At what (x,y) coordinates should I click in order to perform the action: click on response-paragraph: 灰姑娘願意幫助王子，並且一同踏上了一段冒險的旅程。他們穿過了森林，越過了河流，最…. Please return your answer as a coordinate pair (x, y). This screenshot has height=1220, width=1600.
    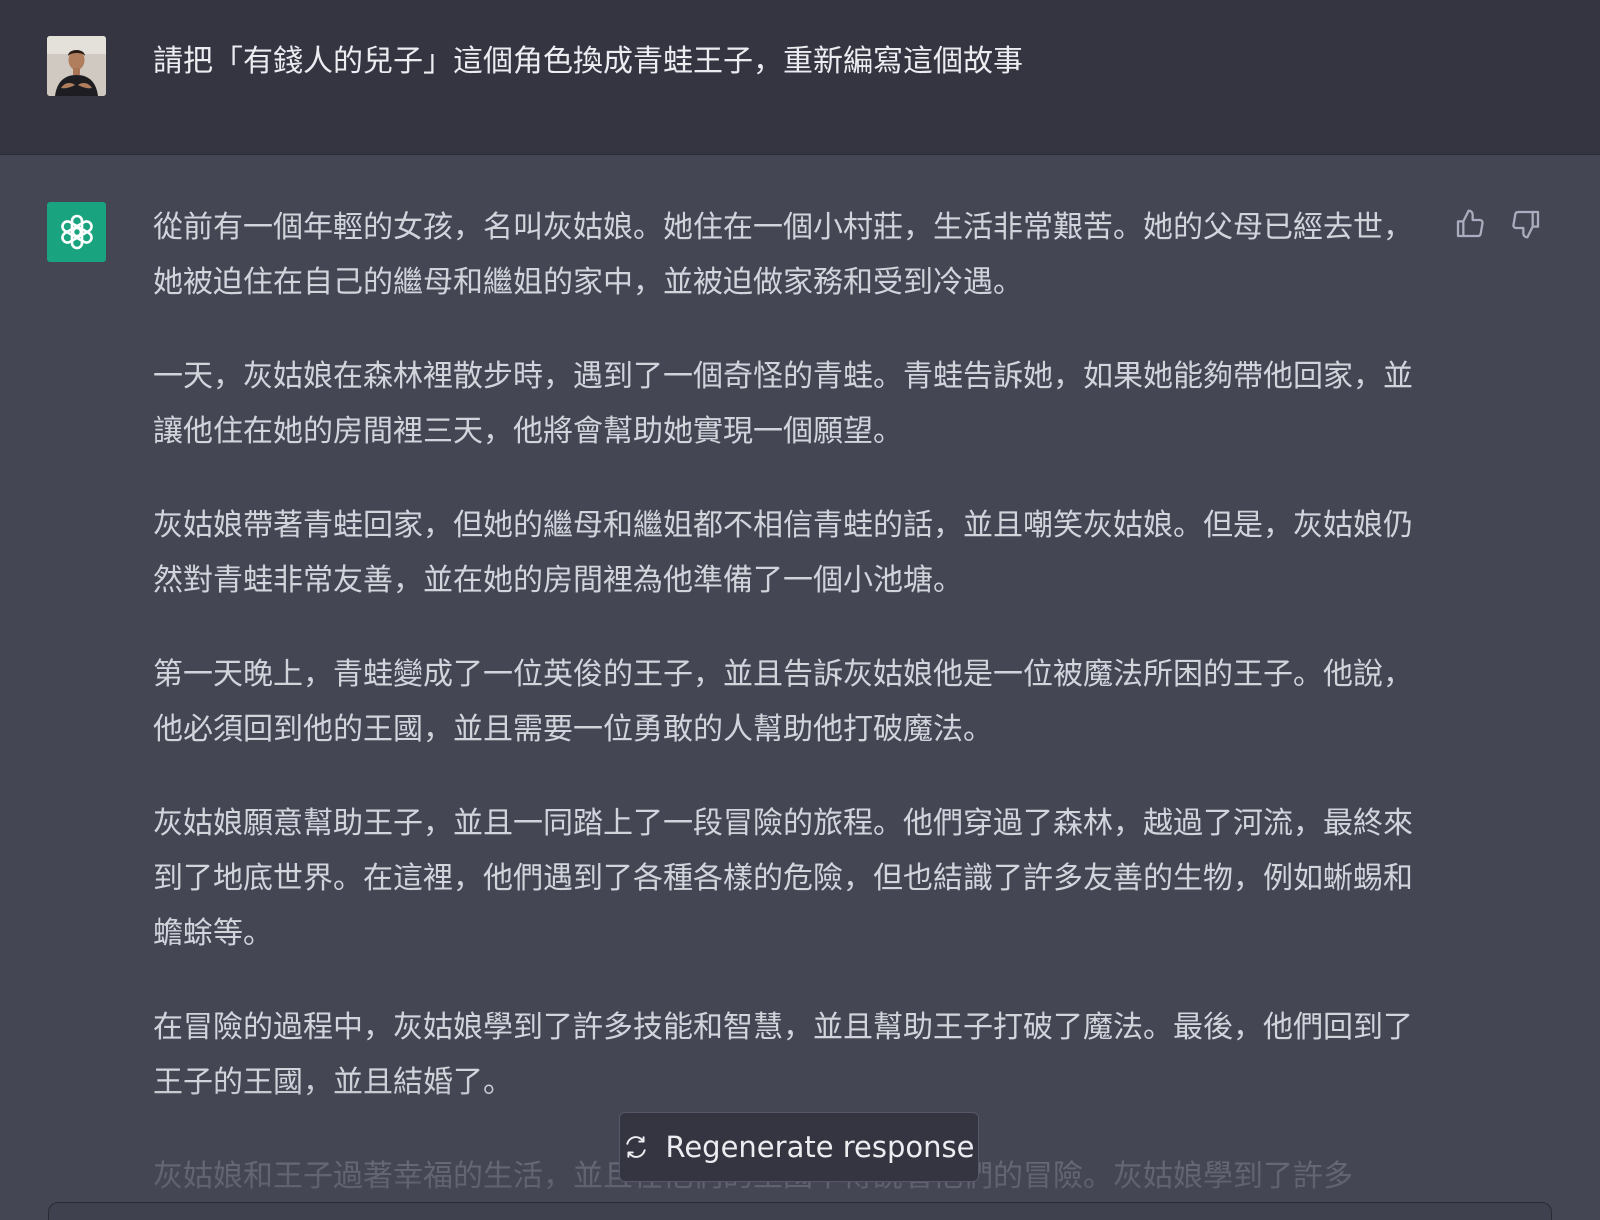
    Looking at the image, I should click on (783, 878).